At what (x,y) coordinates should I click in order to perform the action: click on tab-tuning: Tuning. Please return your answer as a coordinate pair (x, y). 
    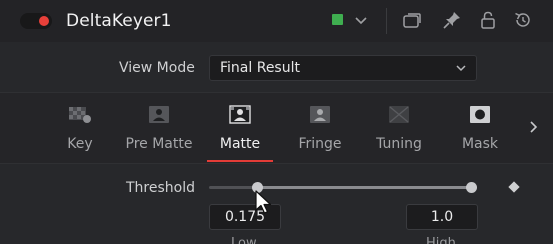
    Looking at the image, I should click on (399, 128).